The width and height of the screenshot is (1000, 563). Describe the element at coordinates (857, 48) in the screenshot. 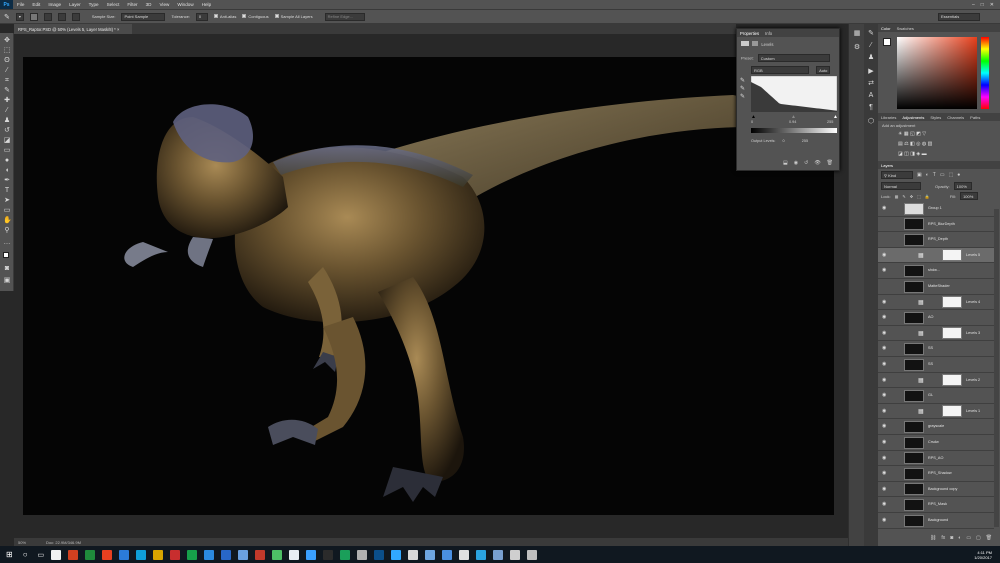

I see `properties-panel-icon: ⚙` at that location.